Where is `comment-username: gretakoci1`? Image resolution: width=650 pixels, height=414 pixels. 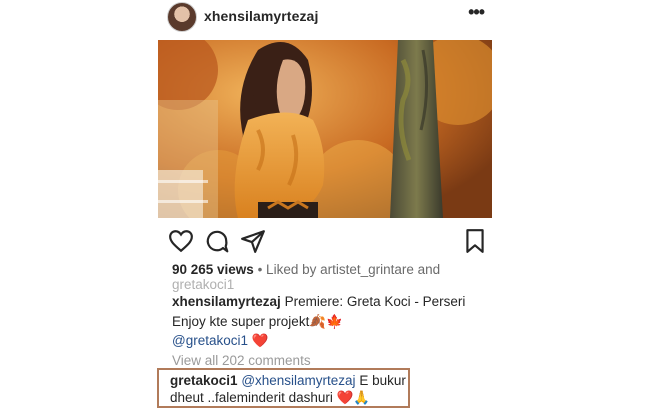
comment-username: gretakoci1 is located at coordinates (204, 380).